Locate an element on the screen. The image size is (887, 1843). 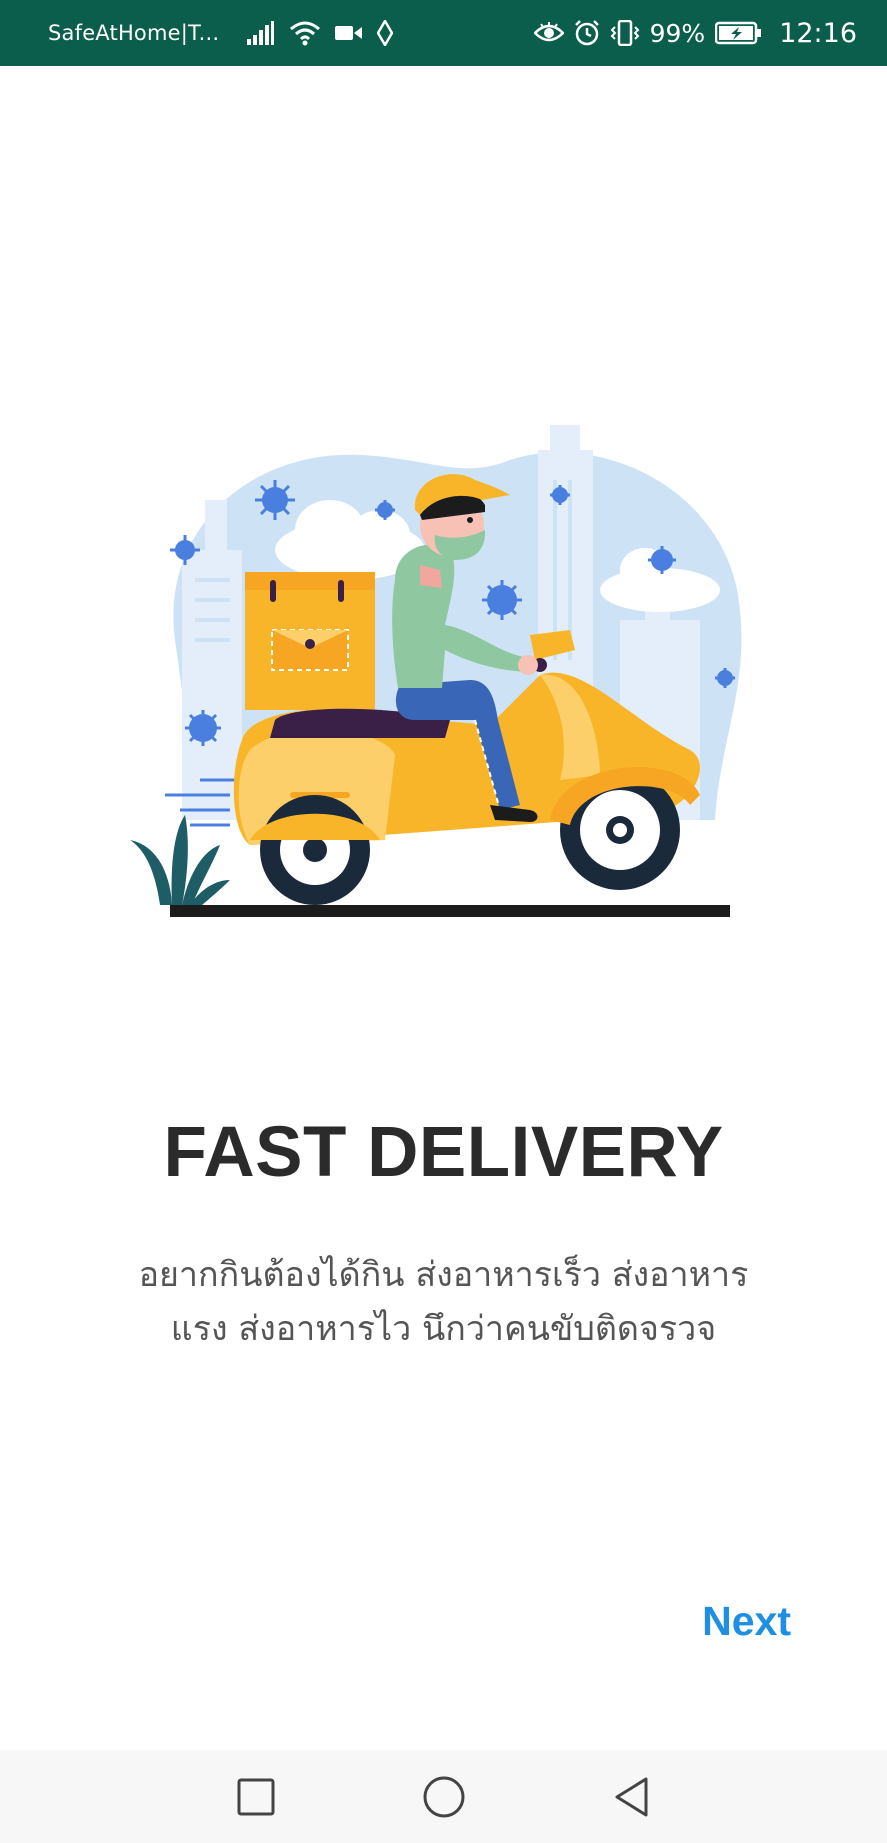
battery-percent: 99% is located at coordinates (677, 33).